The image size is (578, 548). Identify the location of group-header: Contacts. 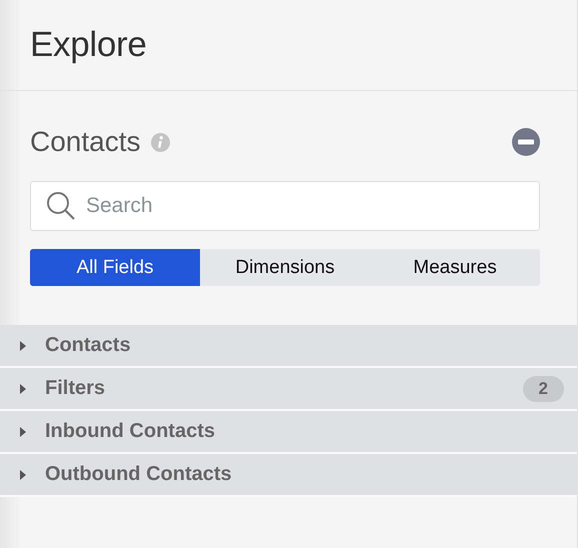
(288, 346).